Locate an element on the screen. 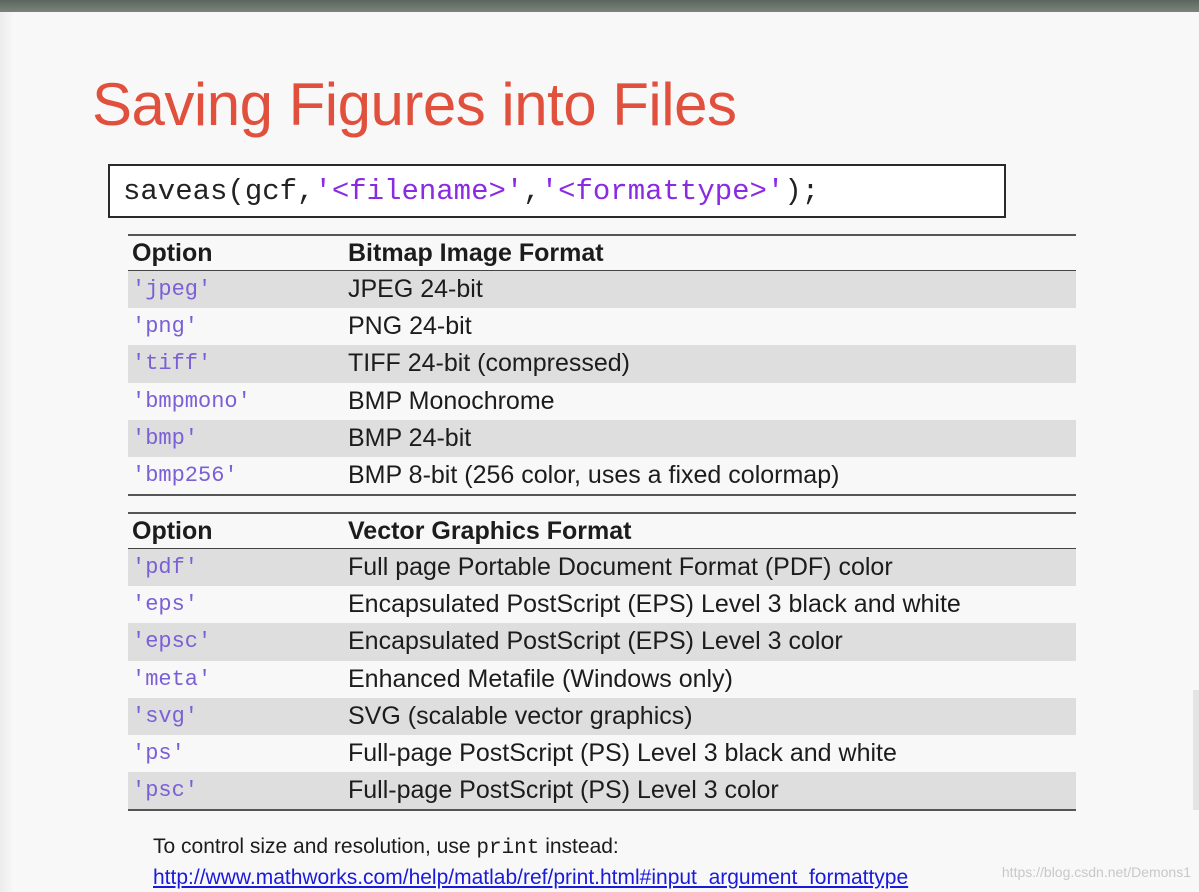 The image size is (1199, 892). left-edge-shadow is located at coordinates (7, 452).